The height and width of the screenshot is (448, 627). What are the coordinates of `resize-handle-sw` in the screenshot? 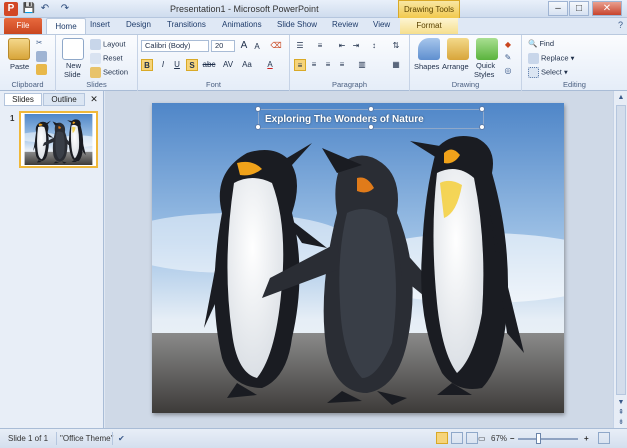 It's located at (258, 127).